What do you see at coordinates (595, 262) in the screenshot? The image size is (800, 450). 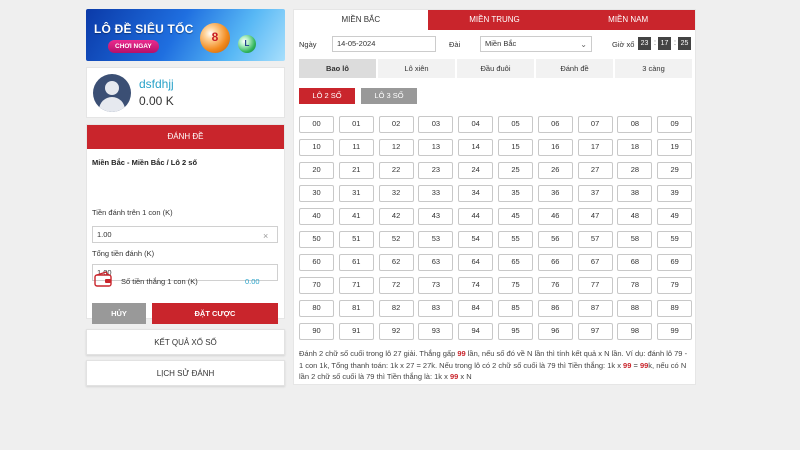 I see `number-cell-67: 67` at bounding box center [595, 262].